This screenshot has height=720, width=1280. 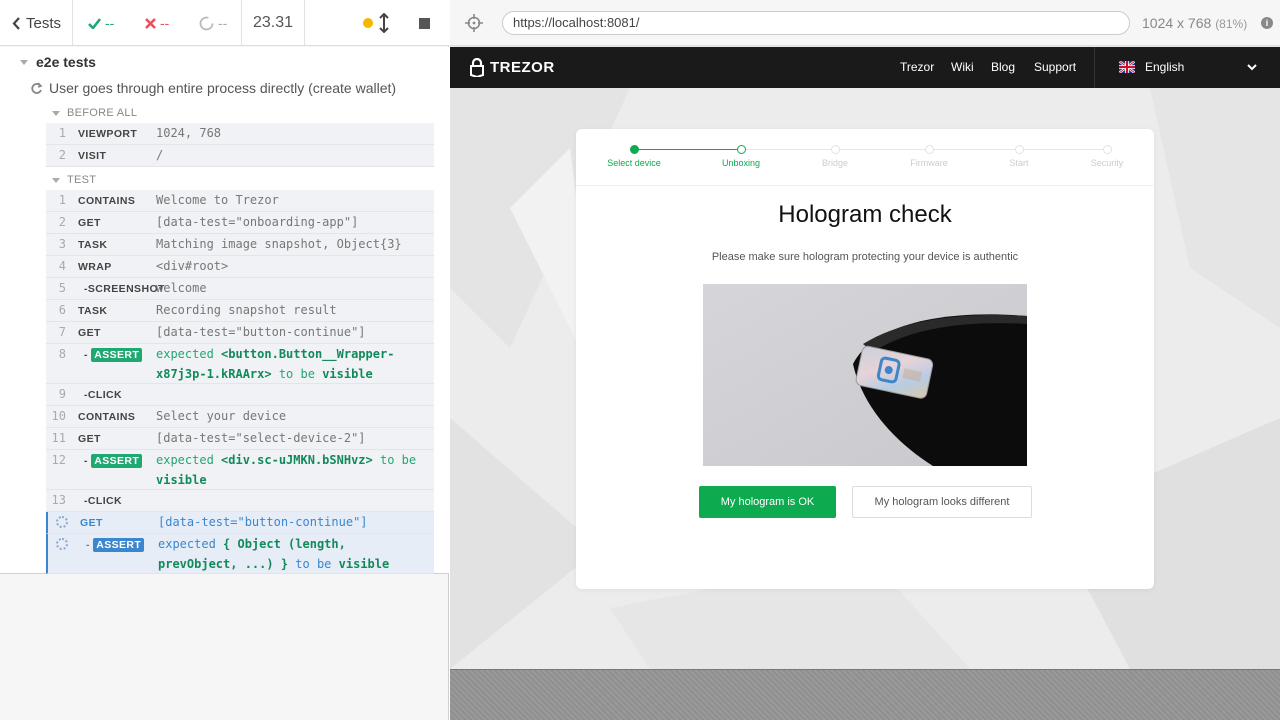 What do you see at coordinates (110, 23) in the screenshot?
I see `passed-value: --` at bounding box center [110, 23].